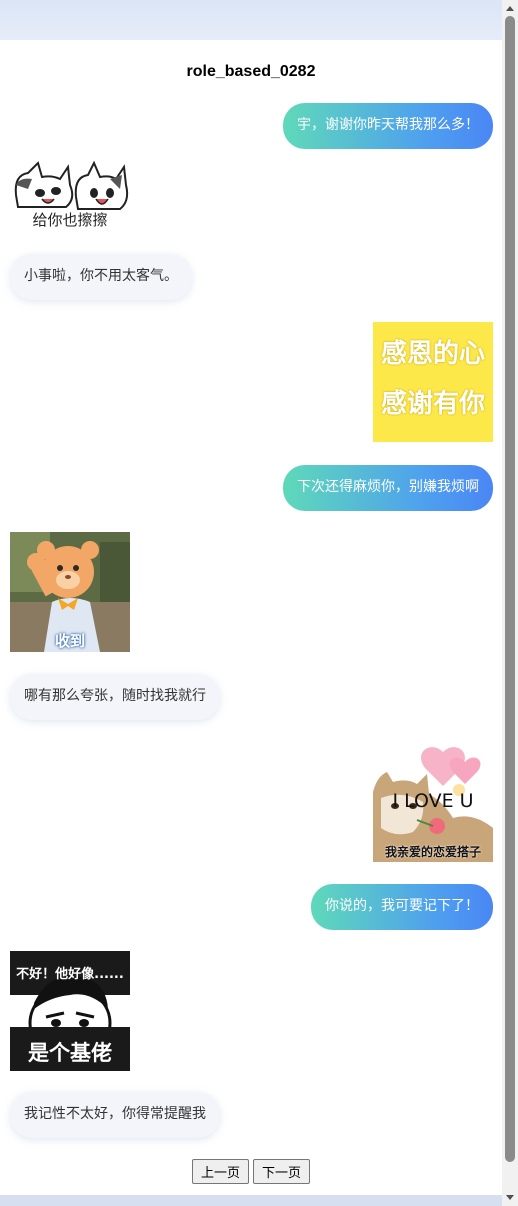  What do you see at coordinates (510, 589) in the screenshot?
I see `scroll-thumb` at bounding box center [510, 589].